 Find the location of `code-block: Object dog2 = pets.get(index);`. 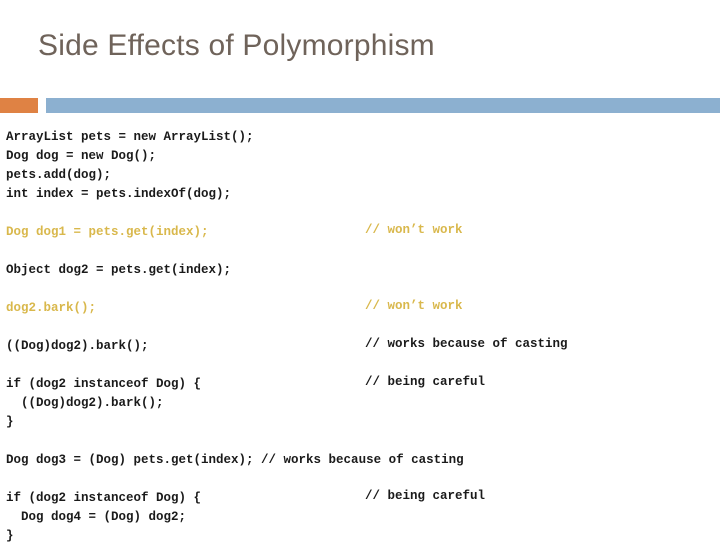

code-block: Object dog2 = pets.get(index); is located at coordinates (363, 268).